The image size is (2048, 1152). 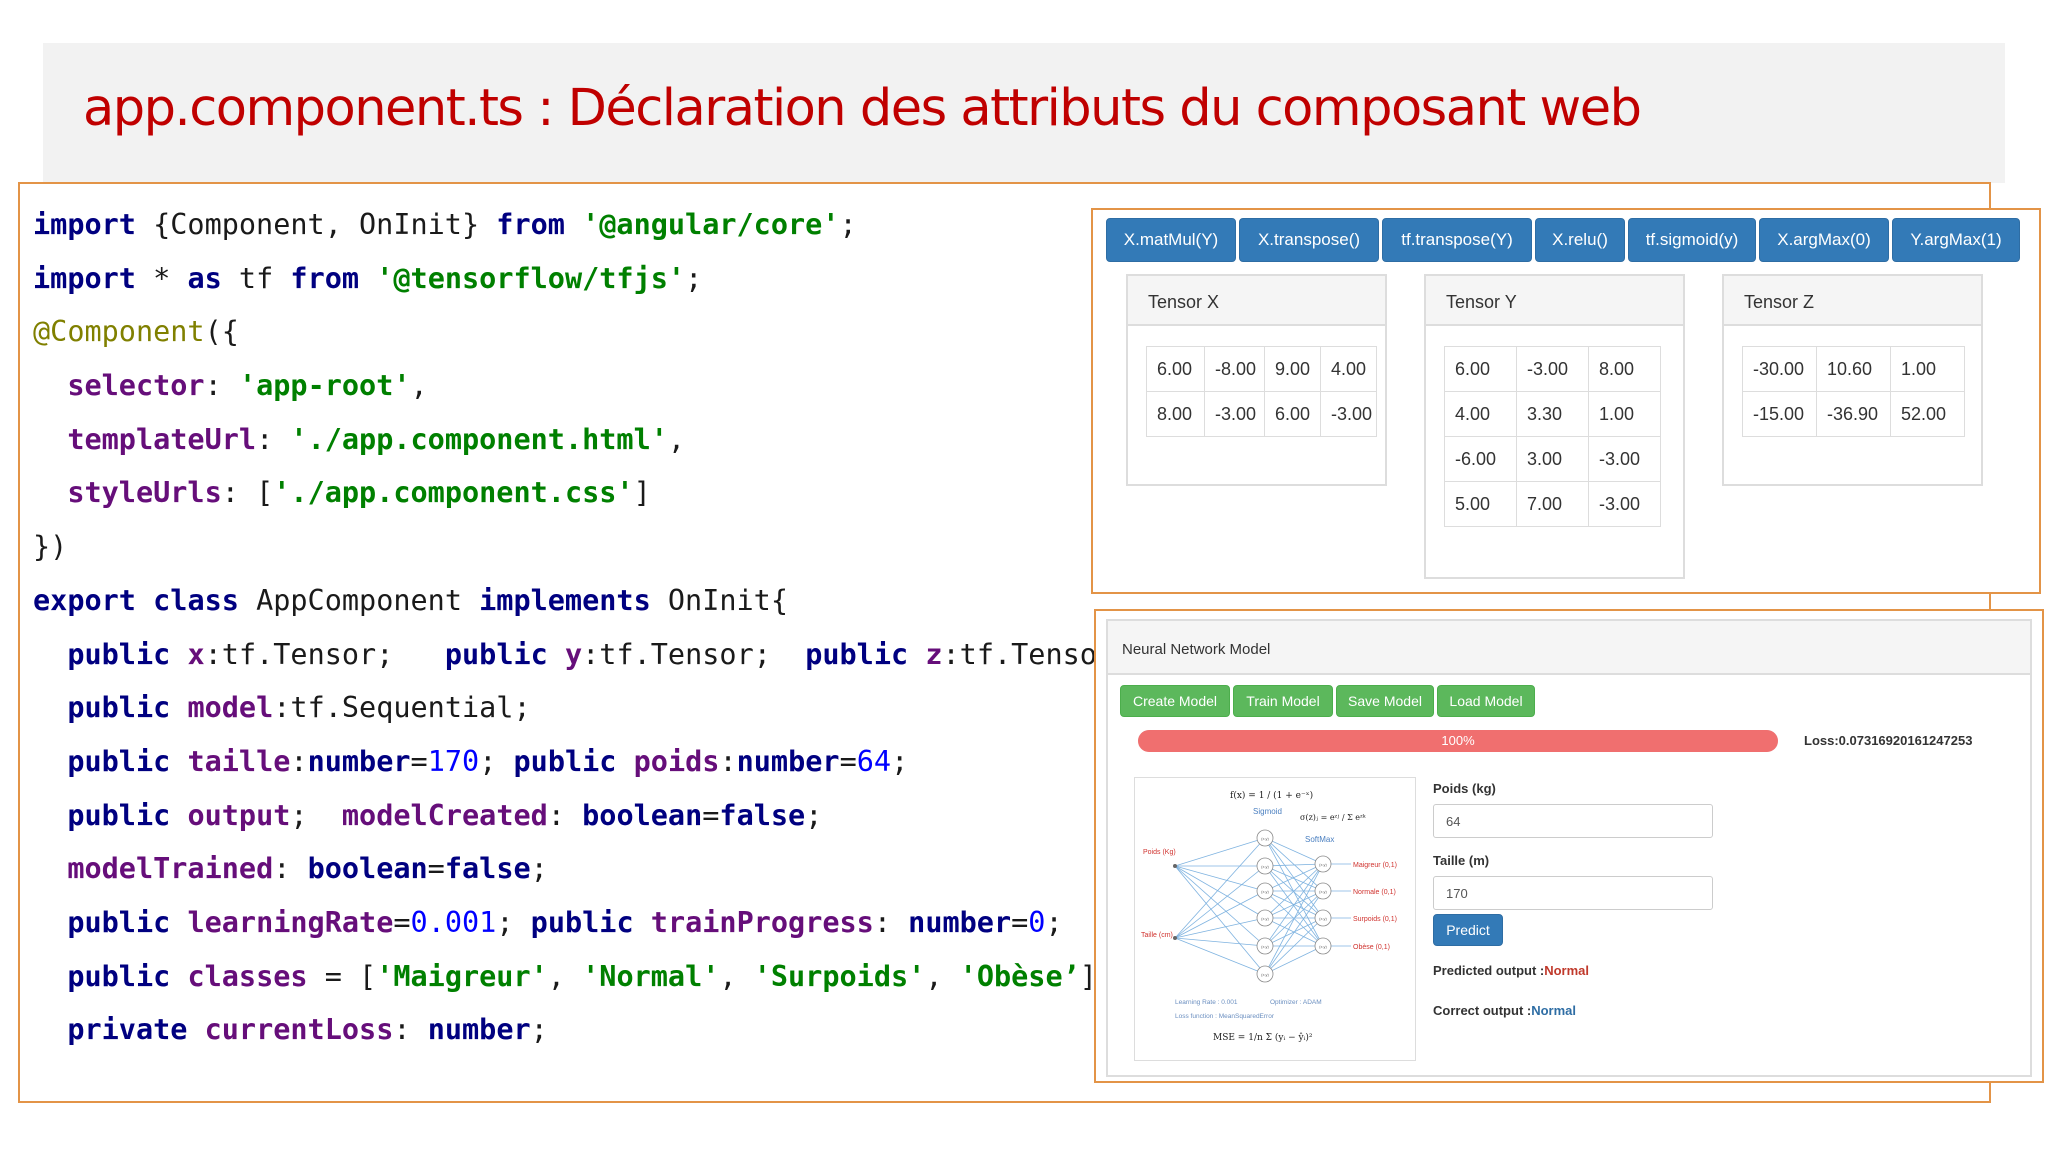 What do you see at coordinates (316, 224) in the screenshot?
I see `code-token: {Component, OnInit}` at bounding box center [316, 224].